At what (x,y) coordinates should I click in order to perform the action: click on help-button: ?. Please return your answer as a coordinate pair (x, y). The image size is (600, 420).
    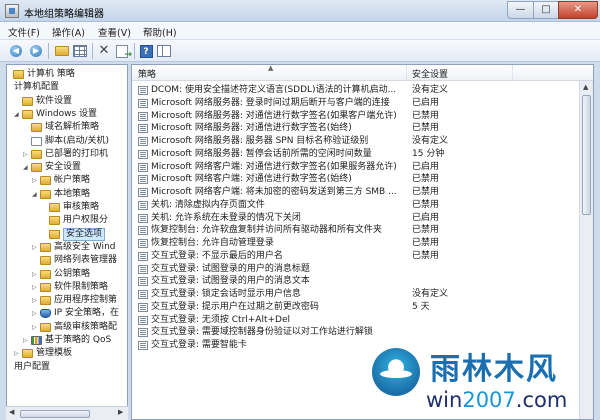
    Looking at the image, I should click on (146, 51).